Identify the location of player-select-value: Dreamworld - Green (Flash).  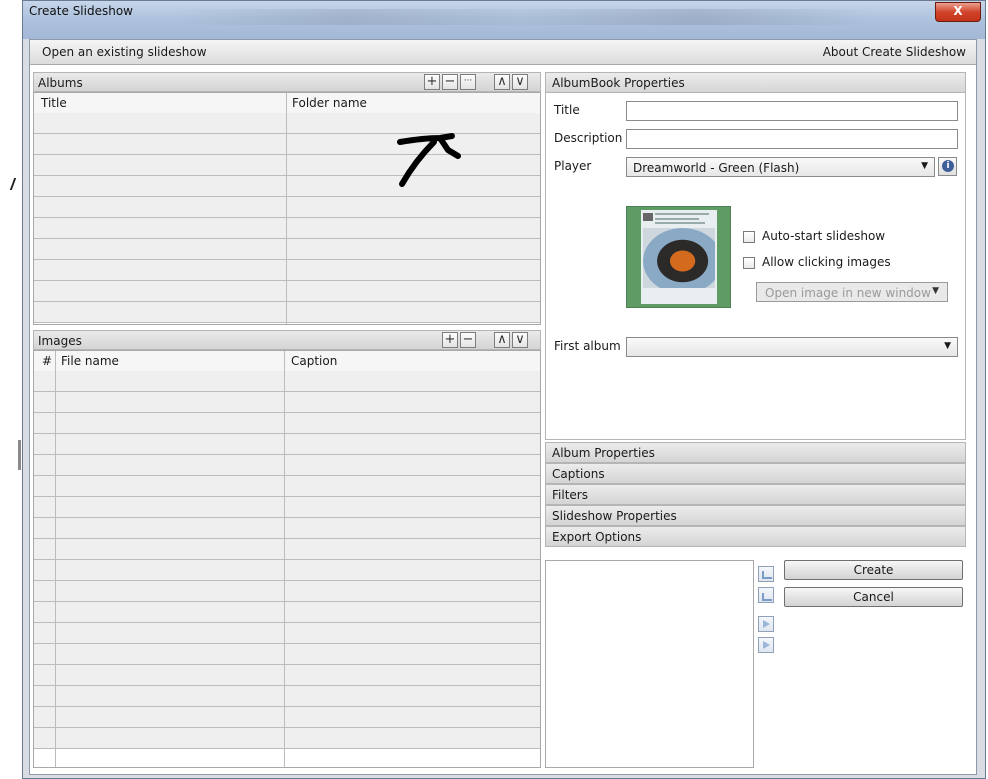
(716, 168).